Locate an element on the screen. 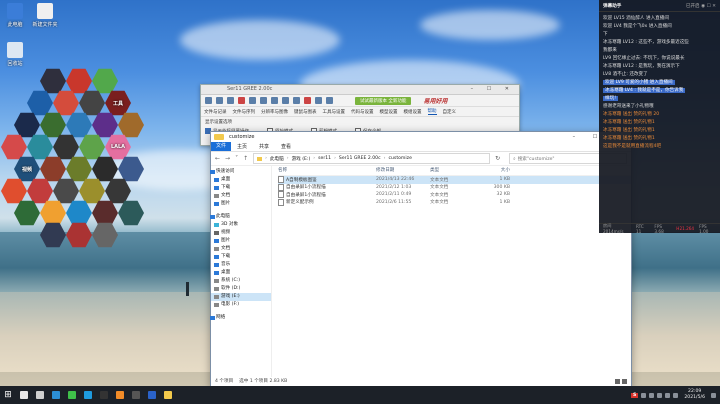  breadcrumb-segment: Ser11 GREE 2.00c is located at coordinates (360, 158).